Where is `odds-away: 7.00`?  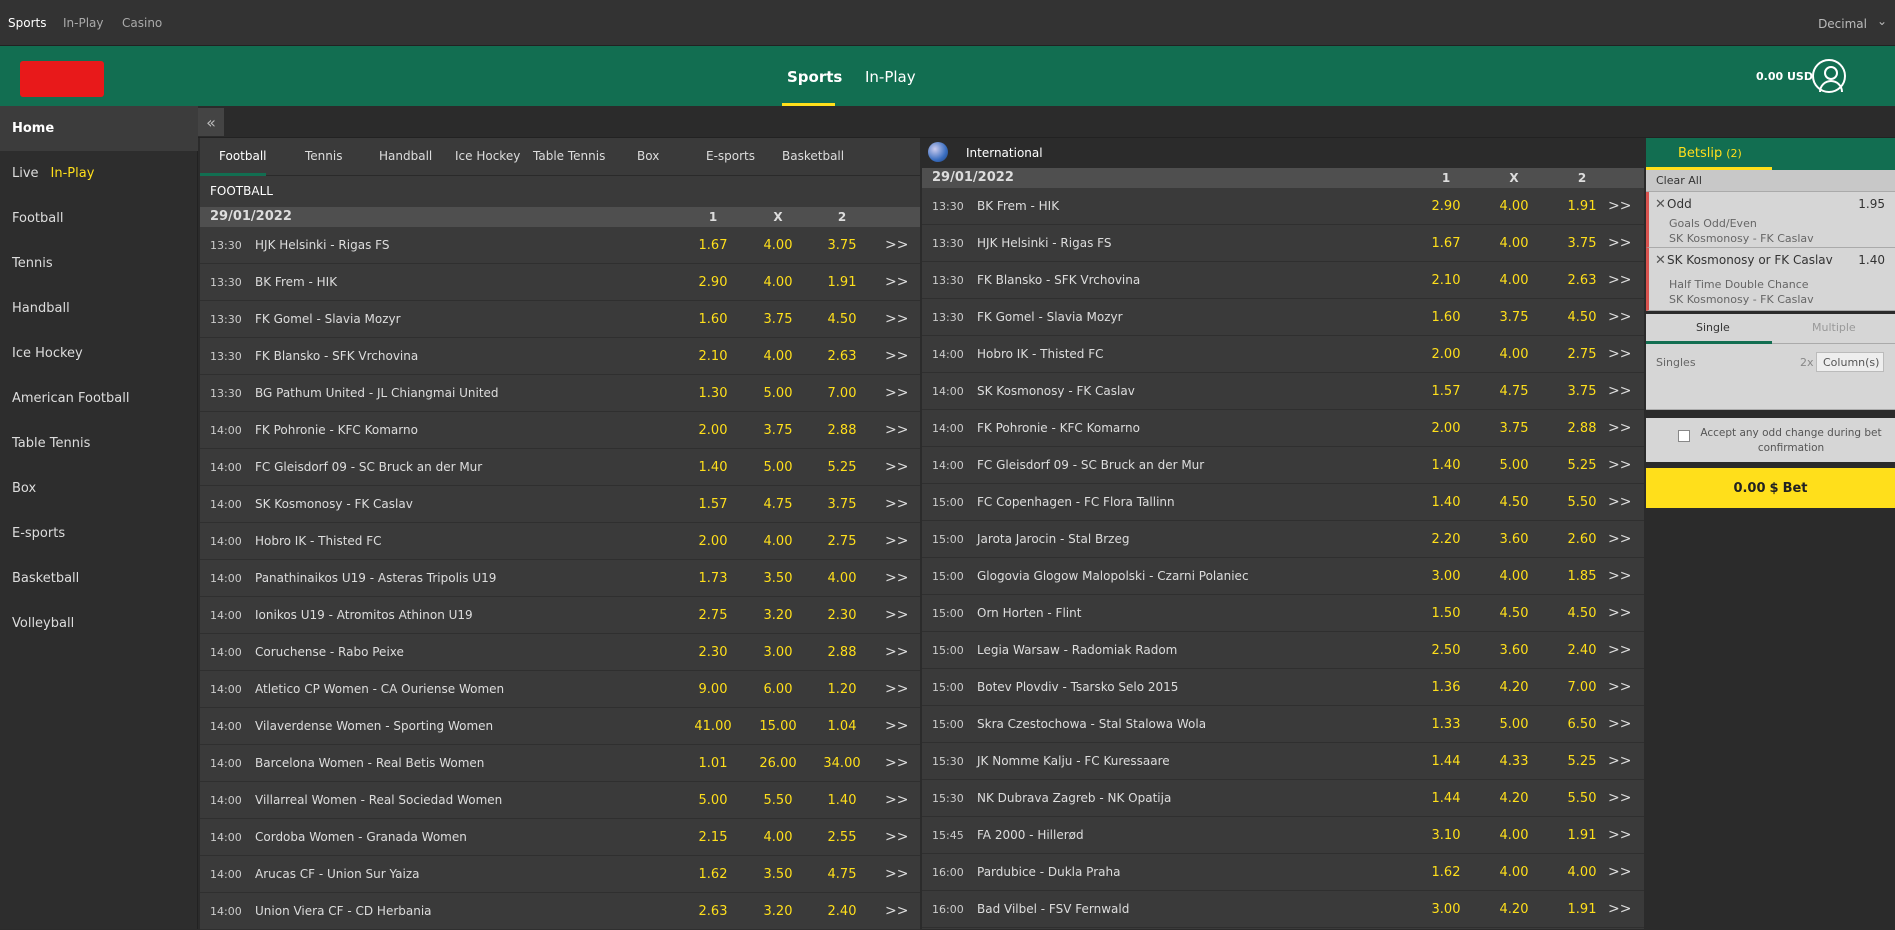
odds-away: 7.00 is located at coordinates (842, 393).